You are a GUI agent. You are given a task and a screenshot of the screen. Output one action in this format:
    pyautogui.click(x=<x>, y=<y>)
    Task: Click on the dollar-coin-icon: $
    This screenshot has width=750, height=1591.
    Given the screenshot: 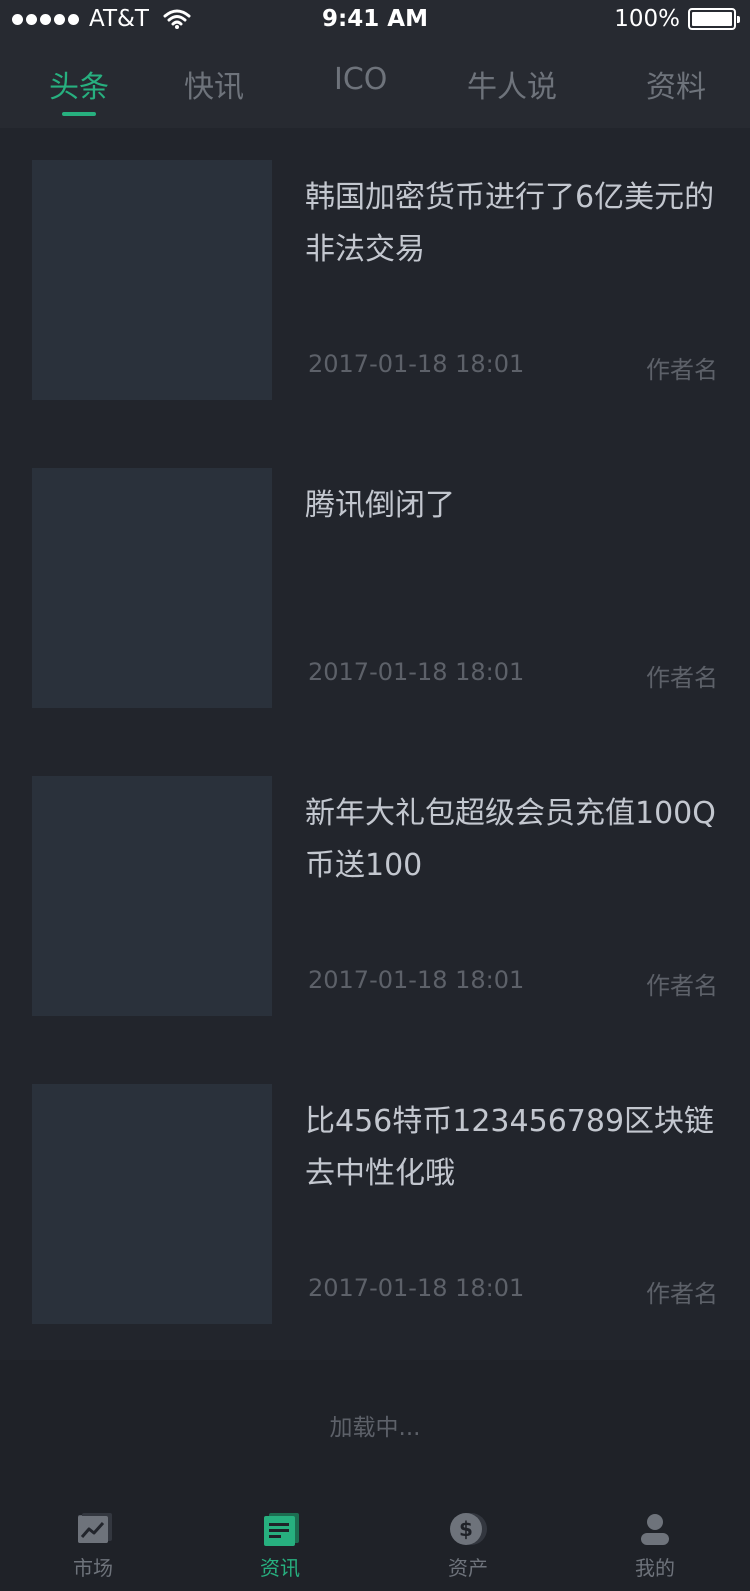 What is the action you would take?
    pyautogui.click(x=468, y=1529)
    